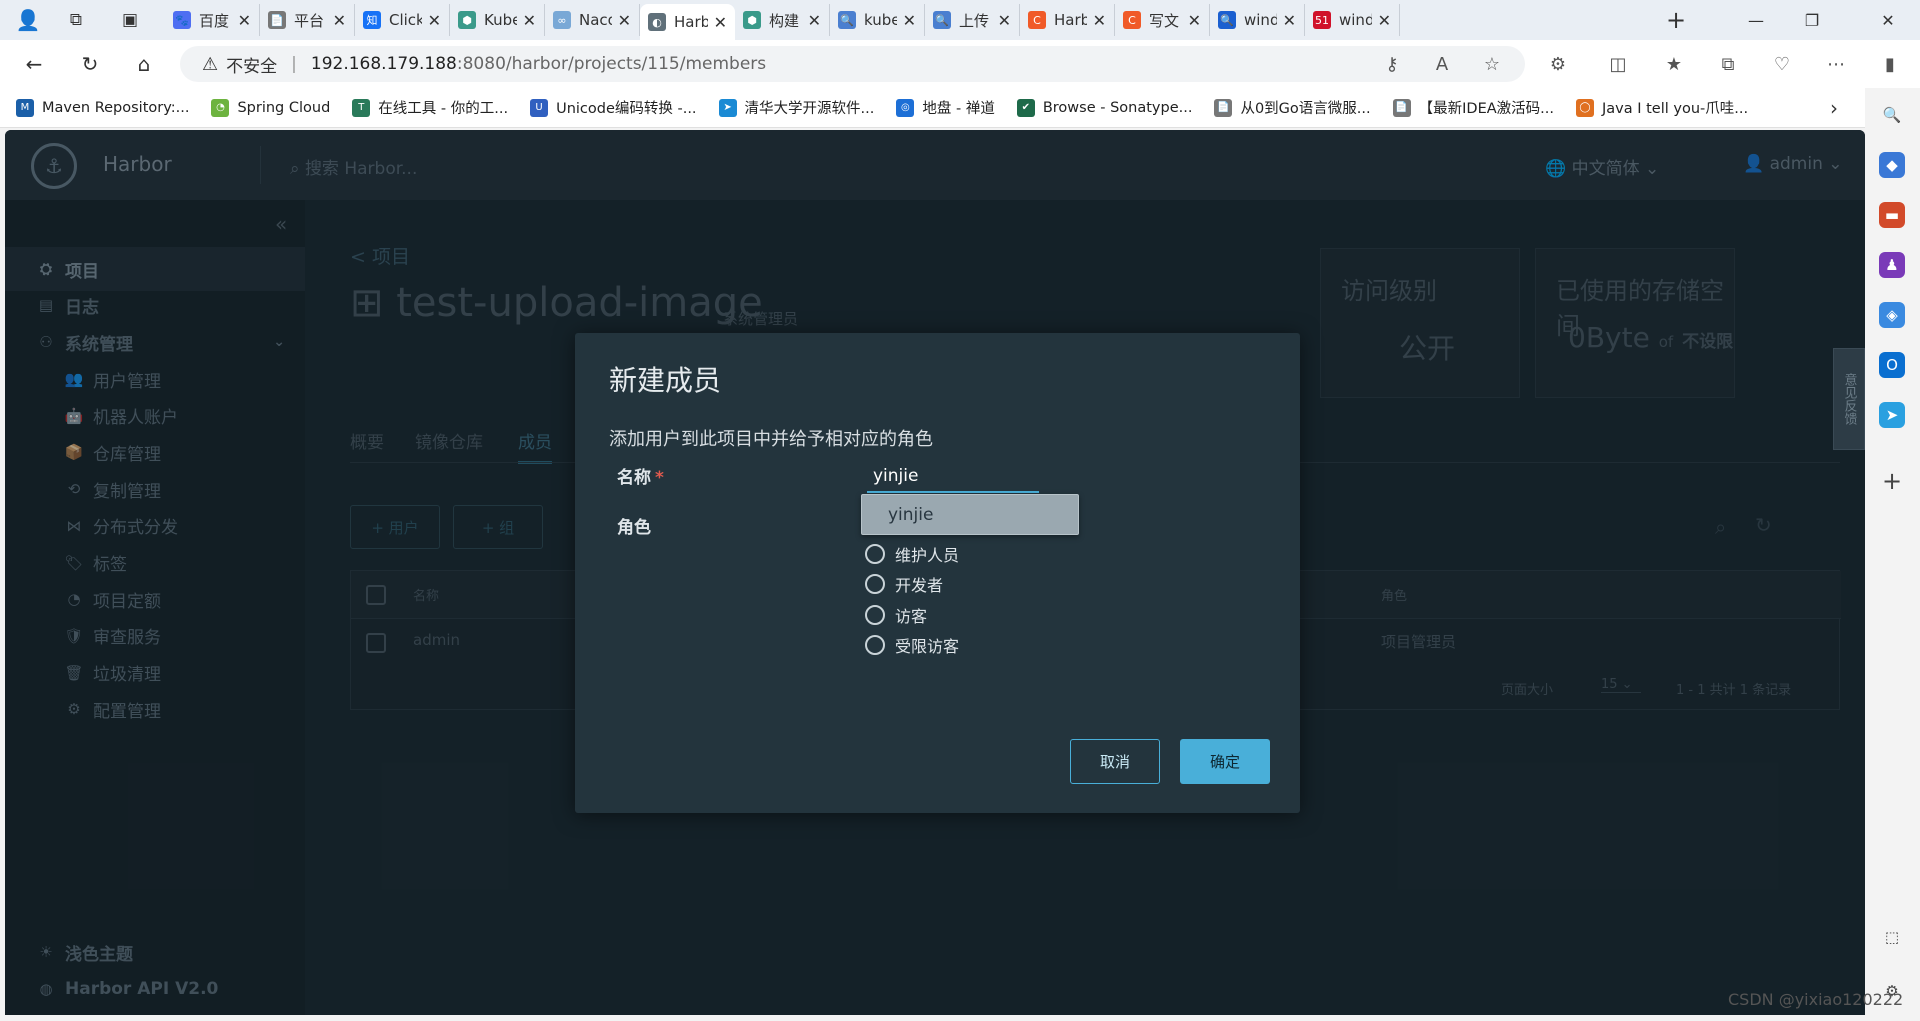 Image resolution: width=1920 pixels, height=1021 pixels. Describe the element at coordinates (904, 584) in the screenshot. I see `role-option: 开发者` at that location.